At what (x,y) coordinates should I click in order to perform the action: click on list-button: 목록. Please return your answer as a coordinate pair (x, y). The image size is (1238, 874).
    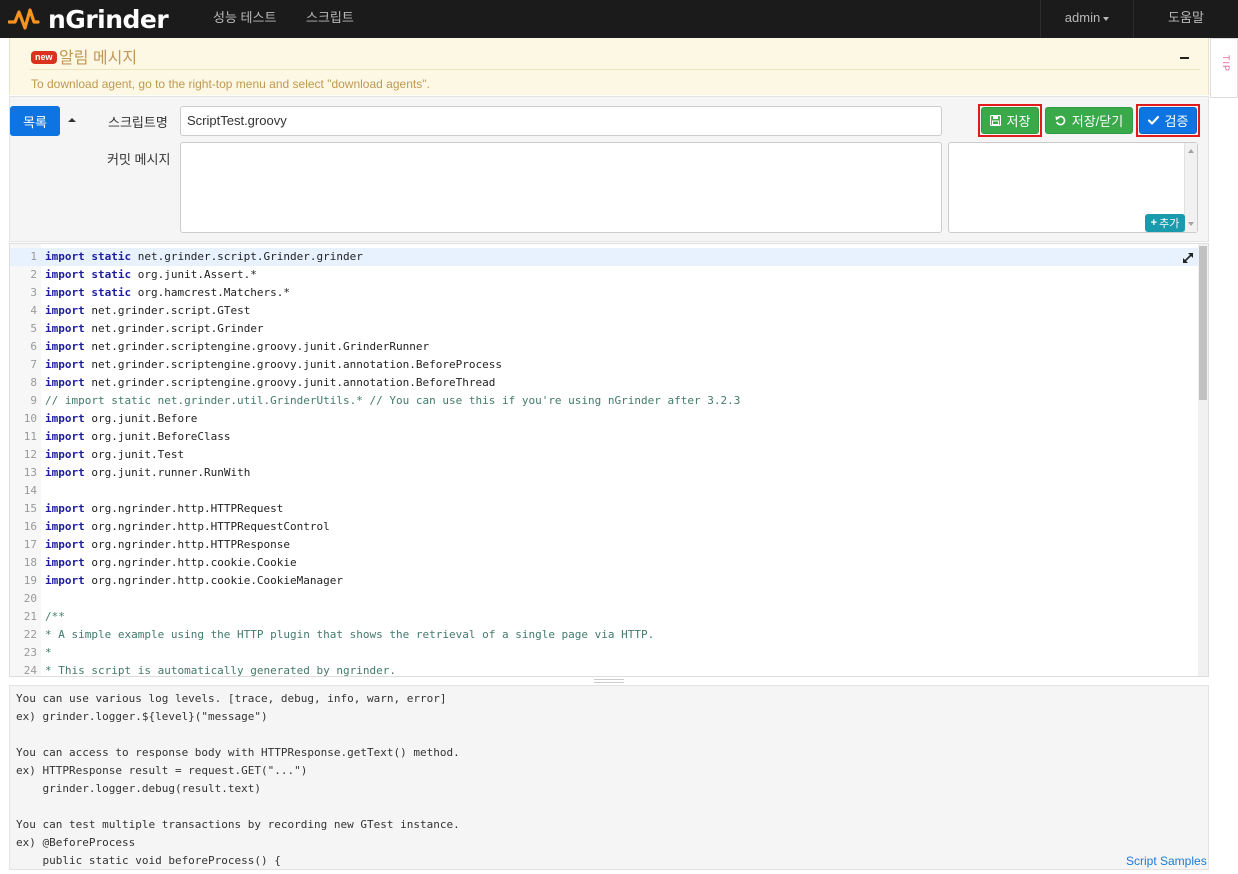
    Looking at the image, I should click on (35, 121).